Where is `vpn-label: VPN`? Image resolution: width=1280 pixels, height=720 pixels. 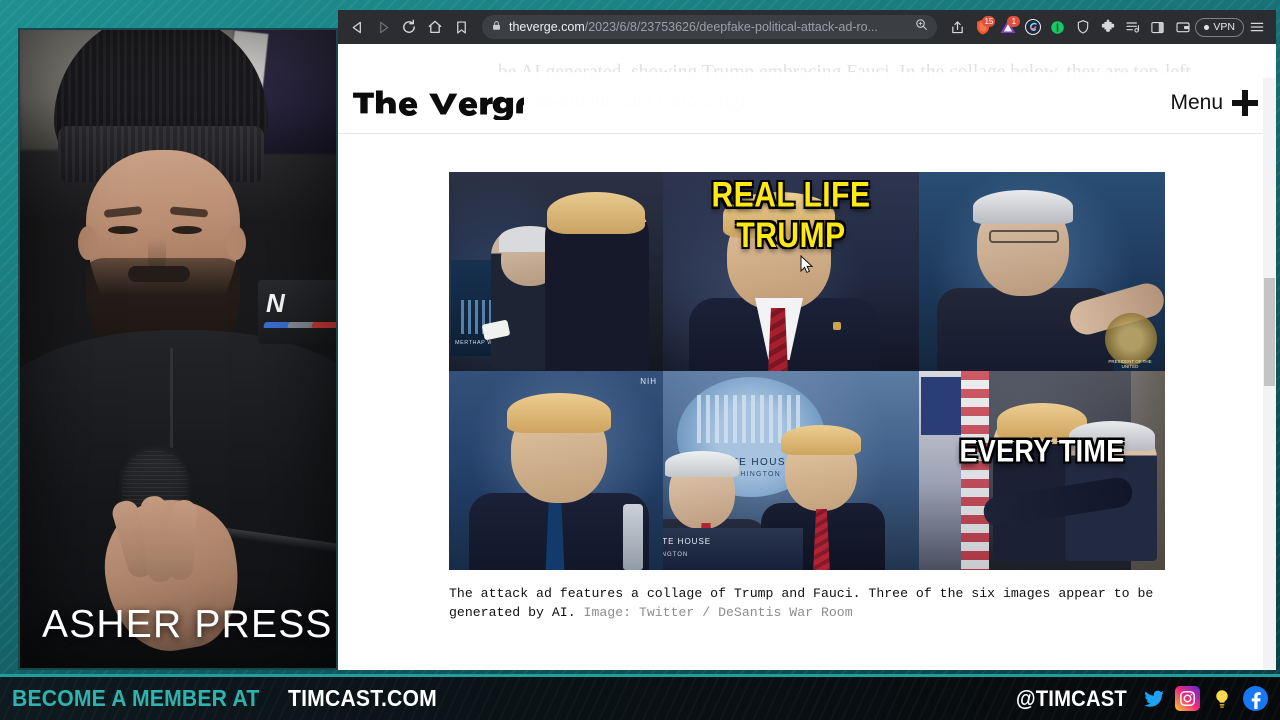 vpn-label: VPN is located at coordinates (1224, 27).